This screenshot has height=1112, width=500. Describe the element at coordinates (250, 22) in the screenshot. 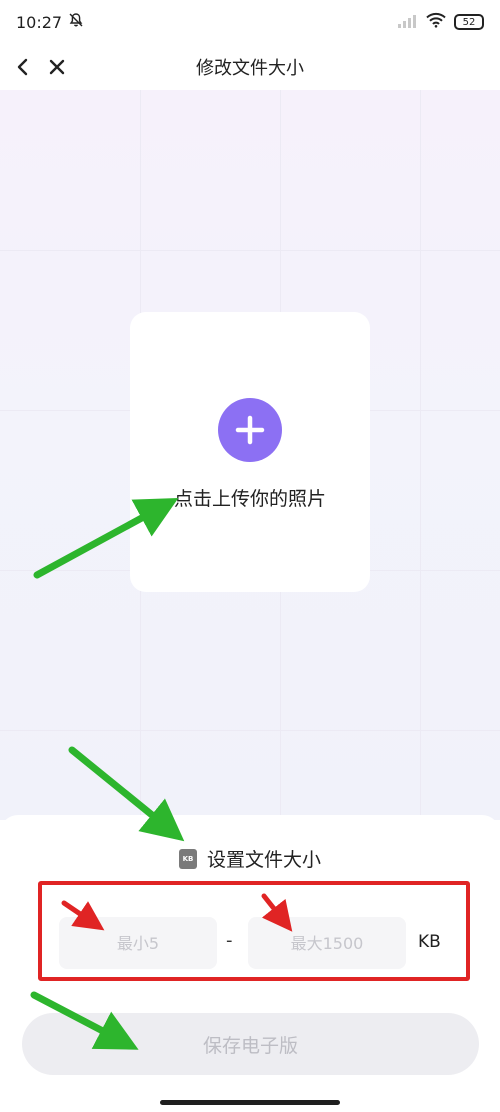

I see `status-bar: 10:27 52` at that location.